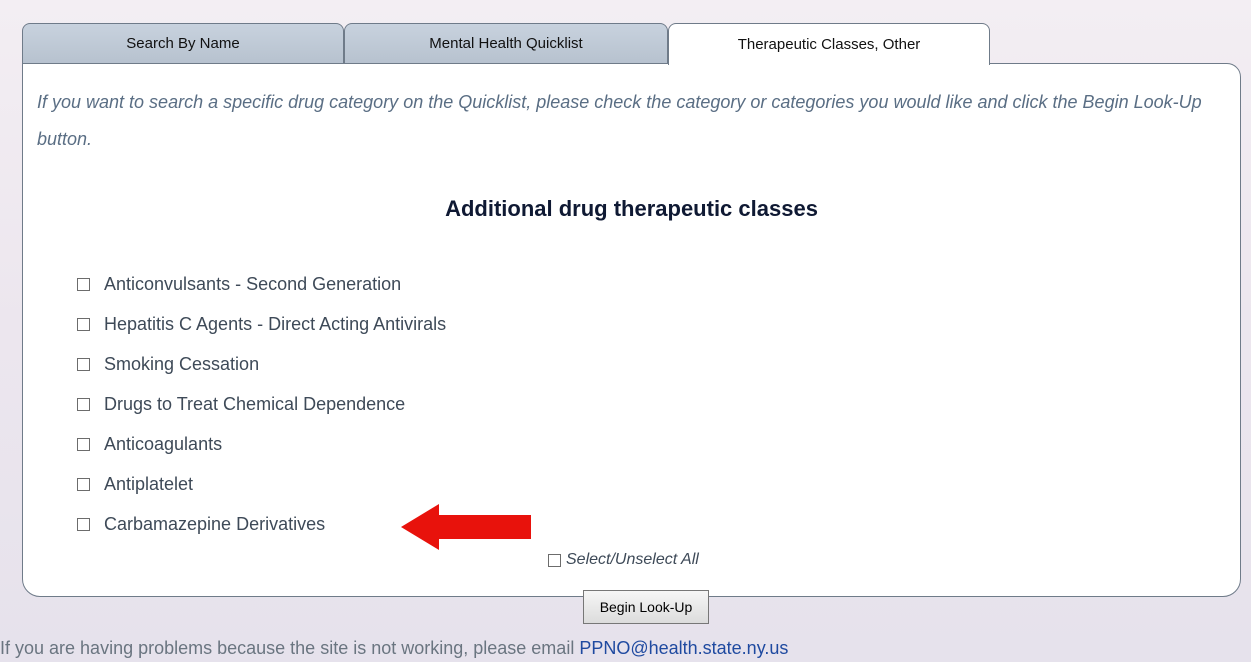  Describe the element at coordinates (631, 208) in the screenshot. I see `section-heading: Additional drug therapeutic classes` at that location.